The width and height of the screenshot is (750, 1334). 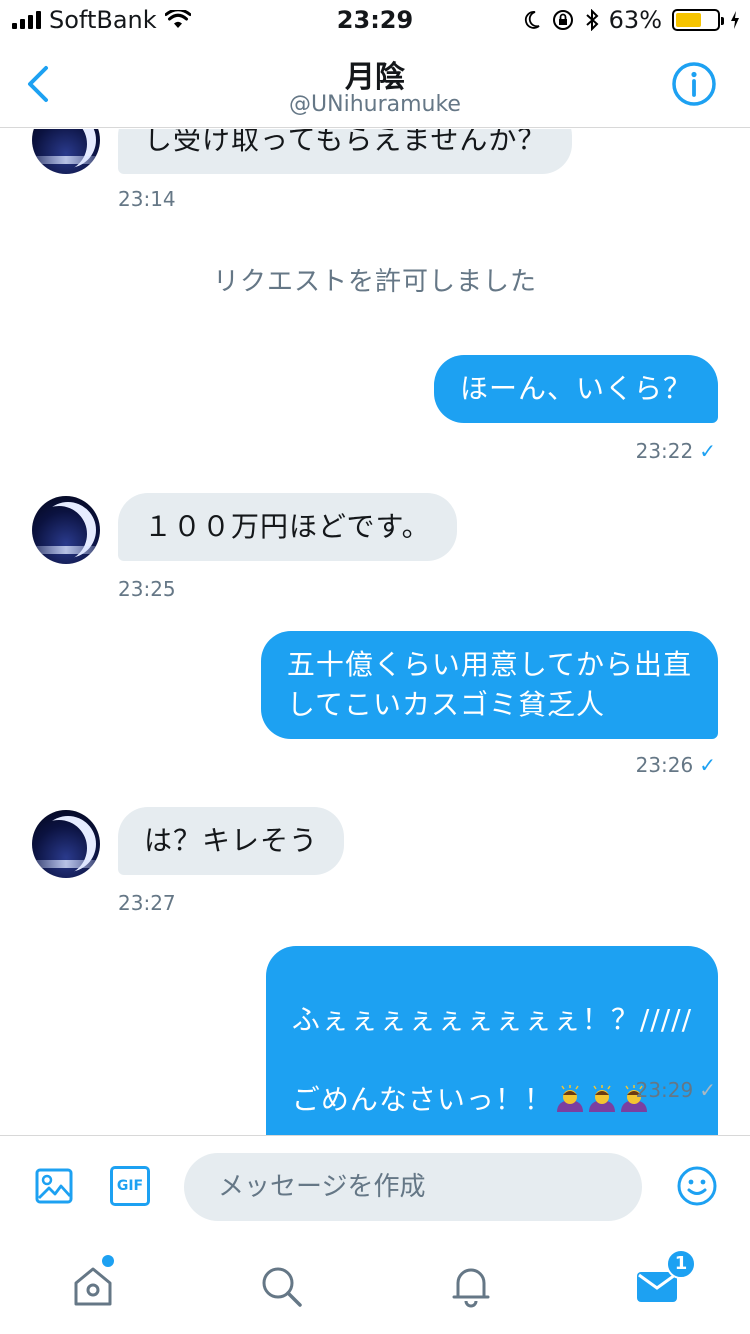 What do you see at coordinates (707, 1090) in the screenshot?
I see `sent-check-icon: ✓` at bounding box center [707, 1090].